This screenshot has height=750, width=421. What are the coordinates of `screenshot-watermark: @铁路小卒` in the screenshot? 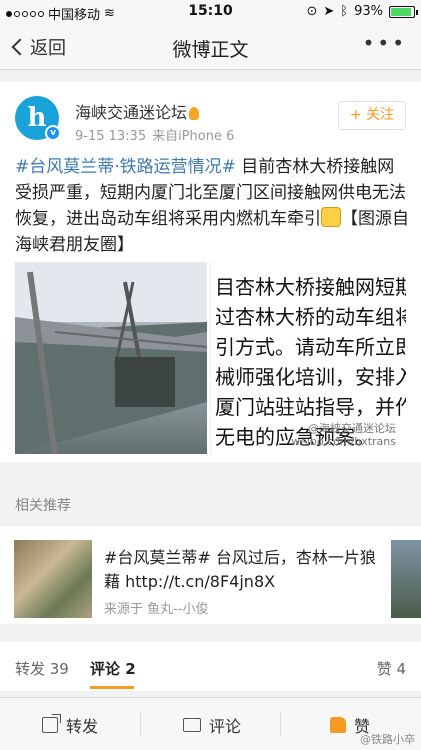 It's located at (387, 739).